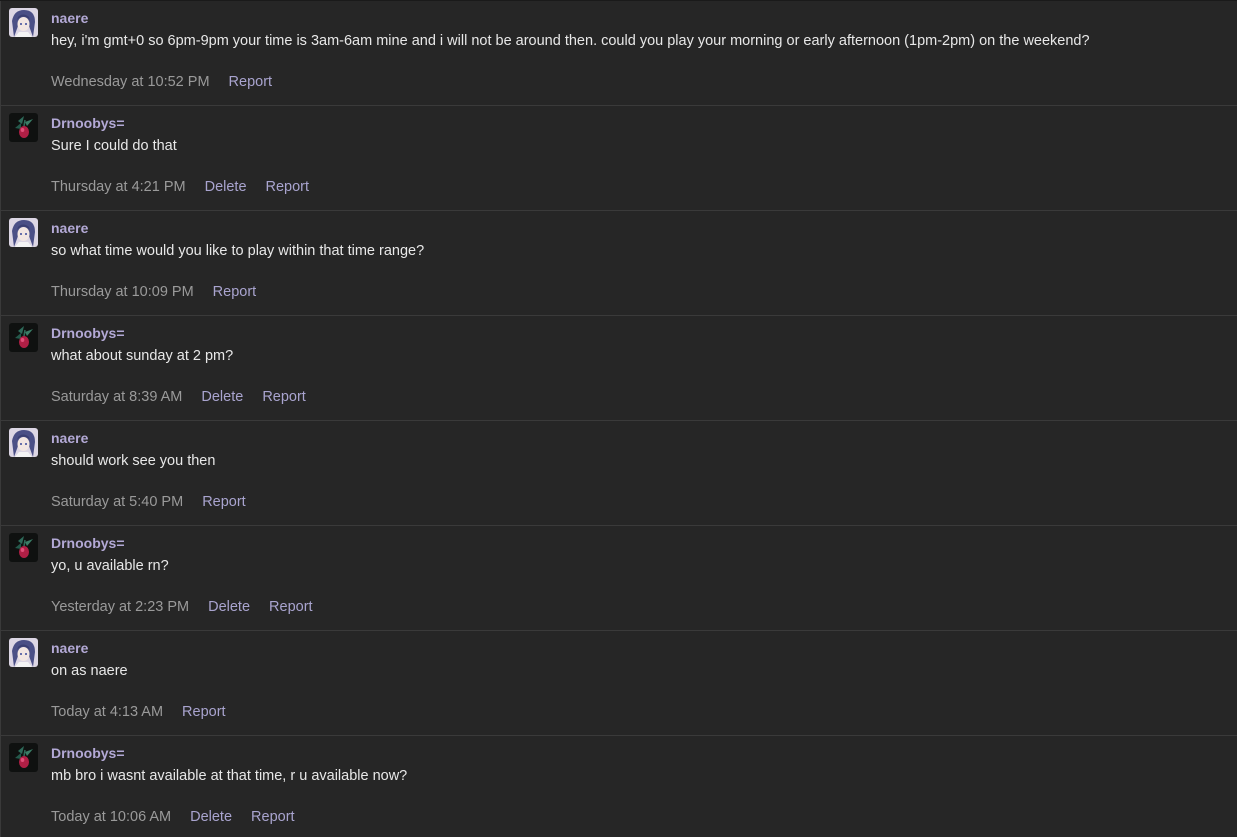 The width and height of the screenshot is (1237, 837). I want to click on message-meta: Thursday at 10:09 PM Report, so click(153, 292).